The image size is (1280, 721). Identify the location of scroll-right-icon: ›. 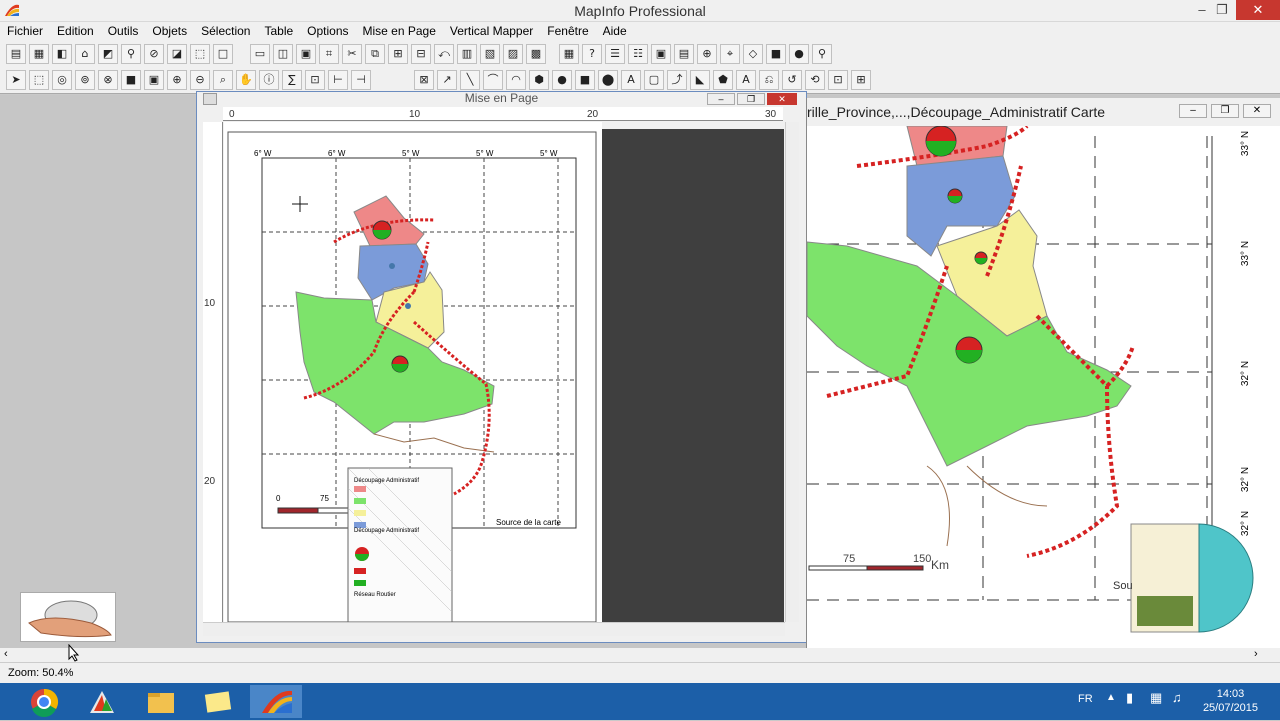
(1256, 654).